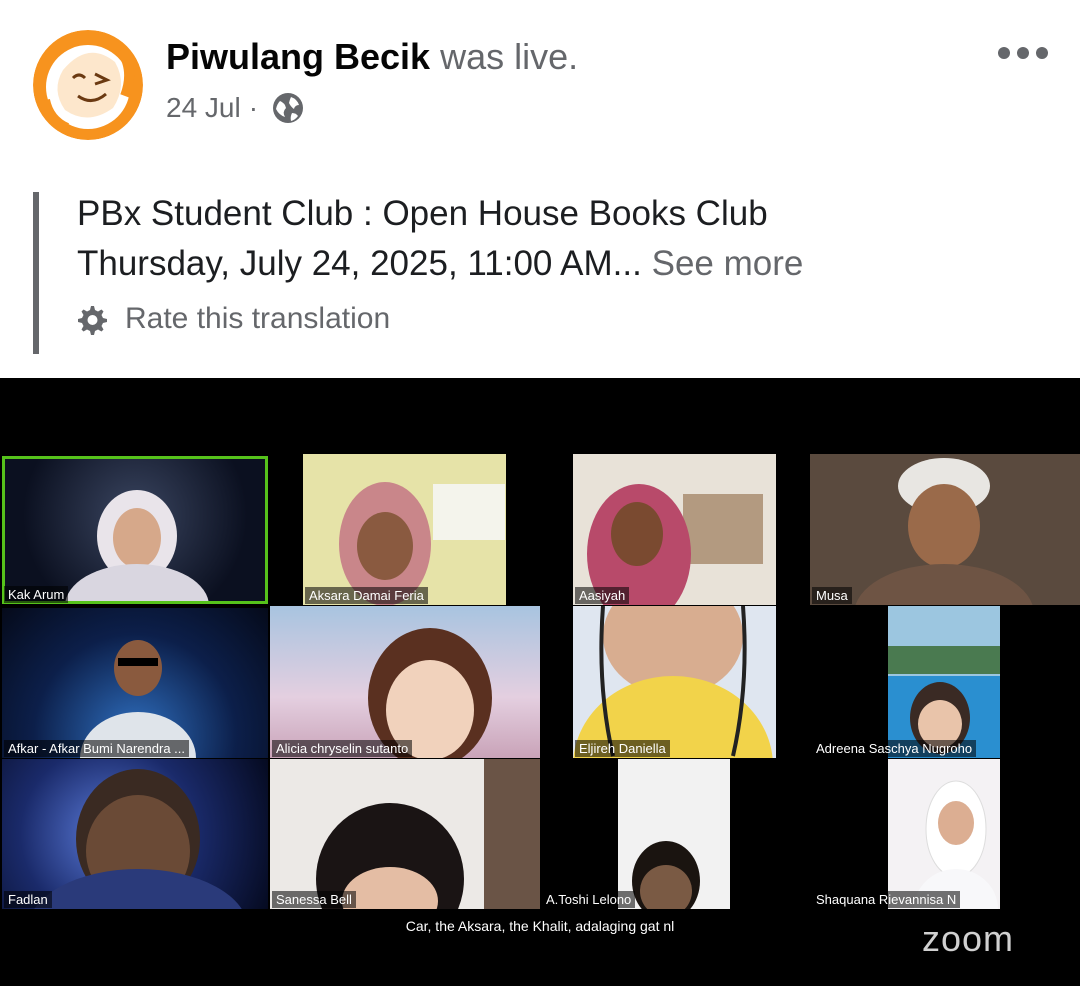 Image resolution: width=1080 pixels, height=988 pixels. I want to click on page-avatar, so click(88, 85).